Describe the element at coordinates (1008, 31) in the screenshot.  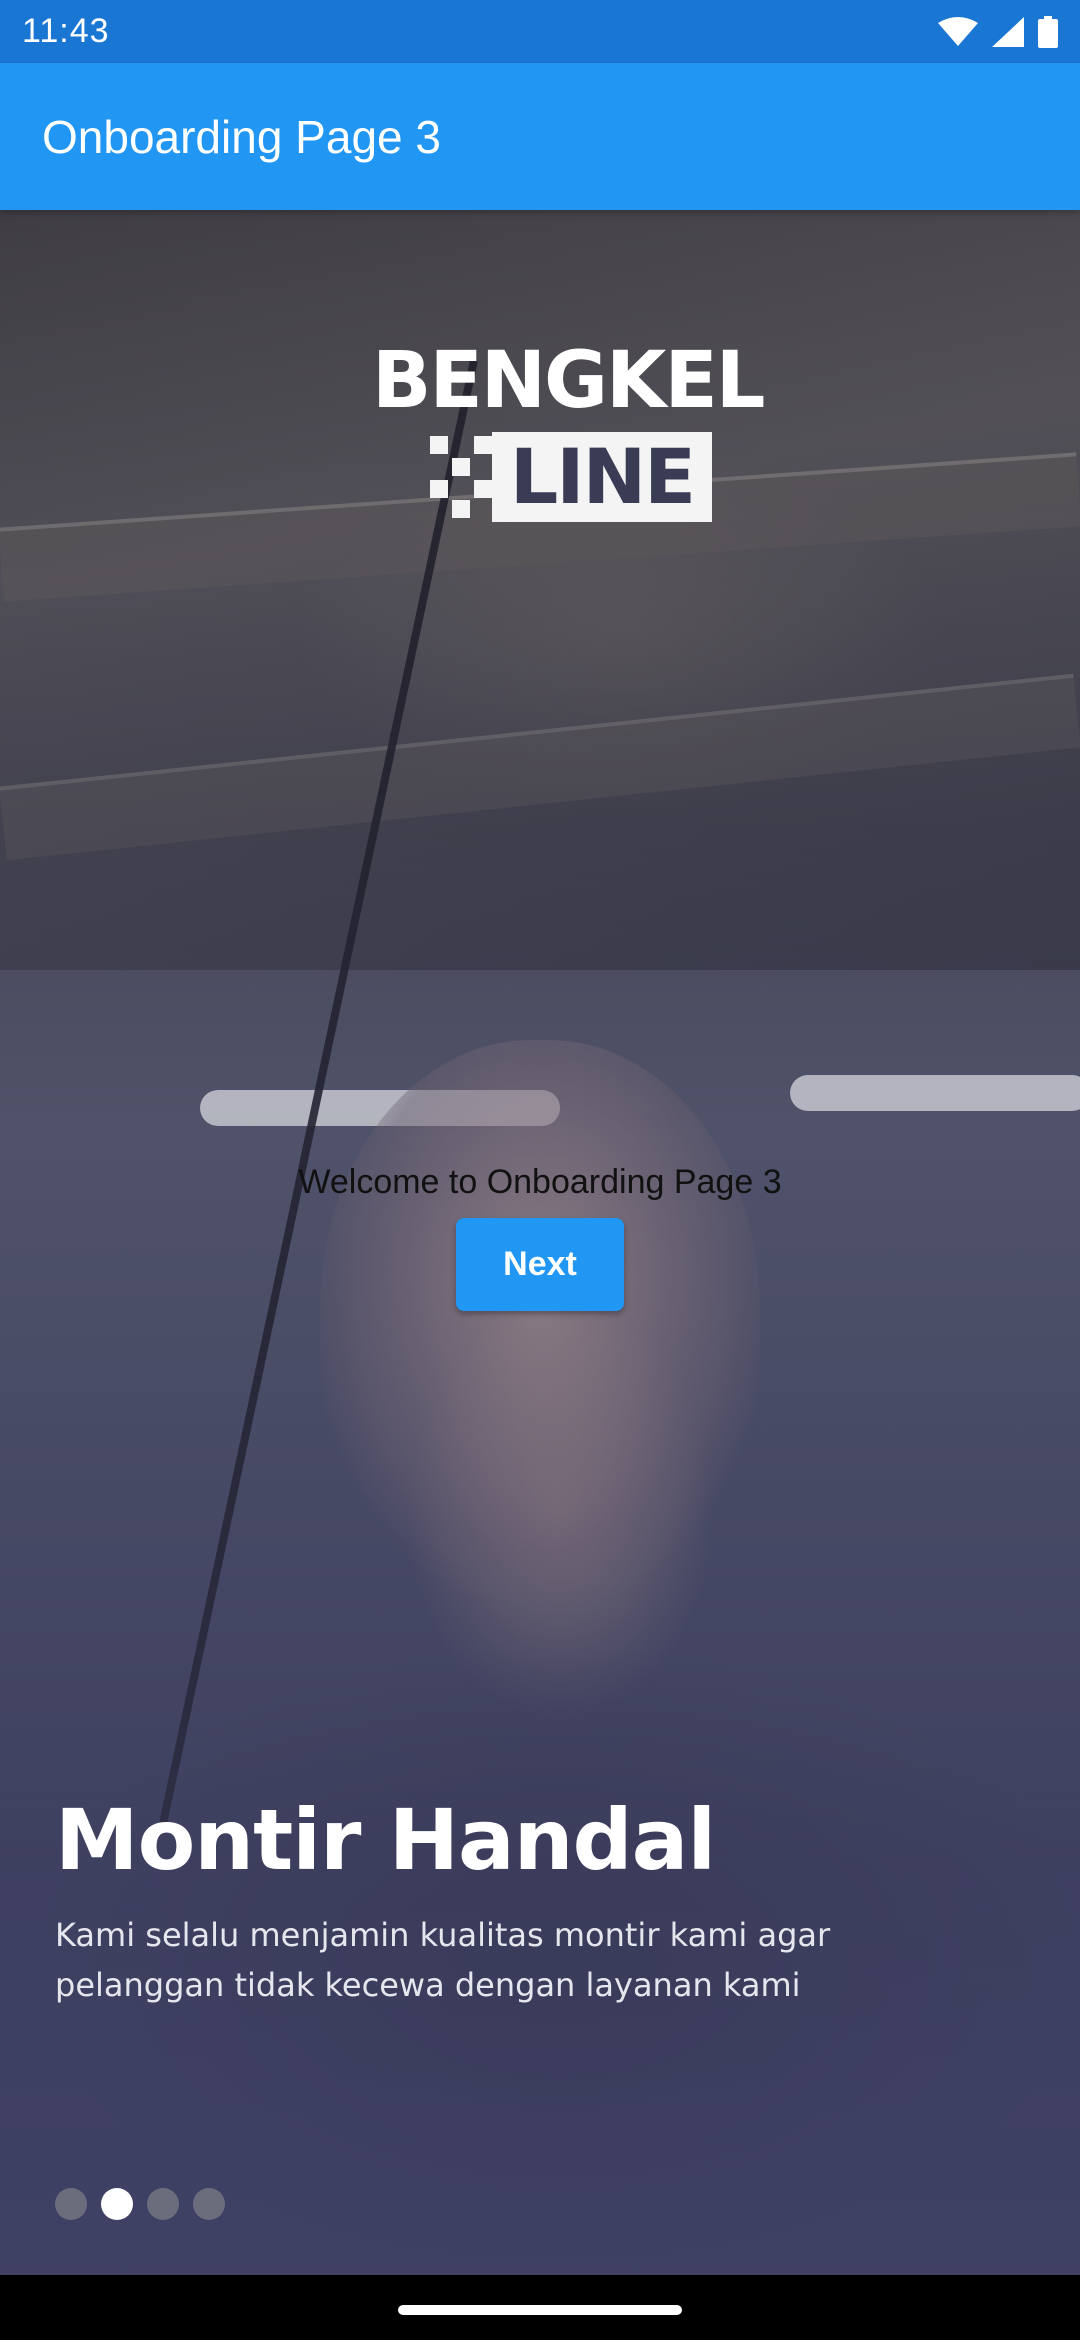
I see `signal-icon` at that location.